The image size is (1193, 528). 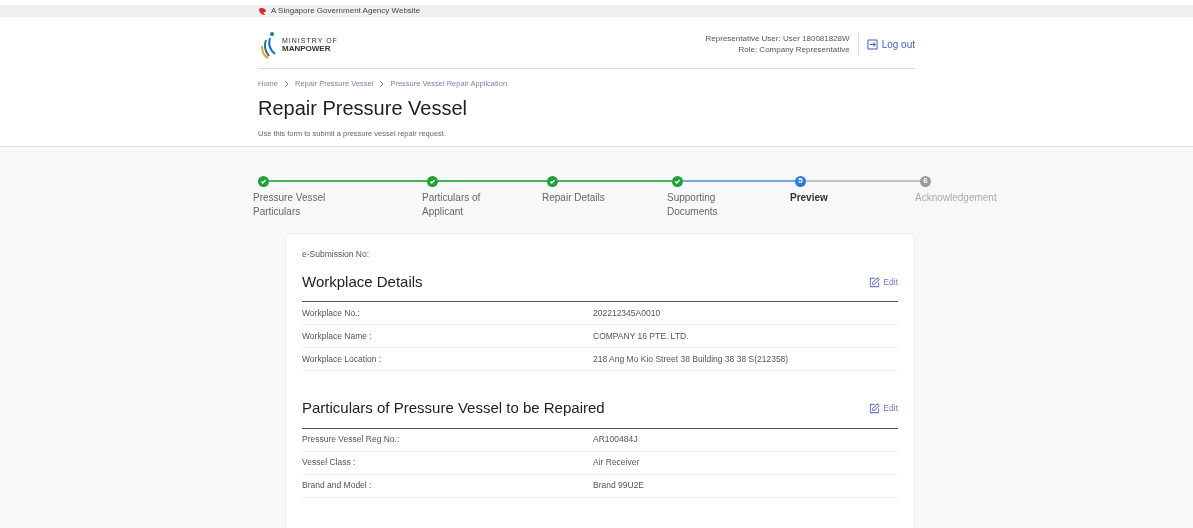 I want to click on masthead-text: A Singapore Government Agency Website, so click(x=346, y=11).